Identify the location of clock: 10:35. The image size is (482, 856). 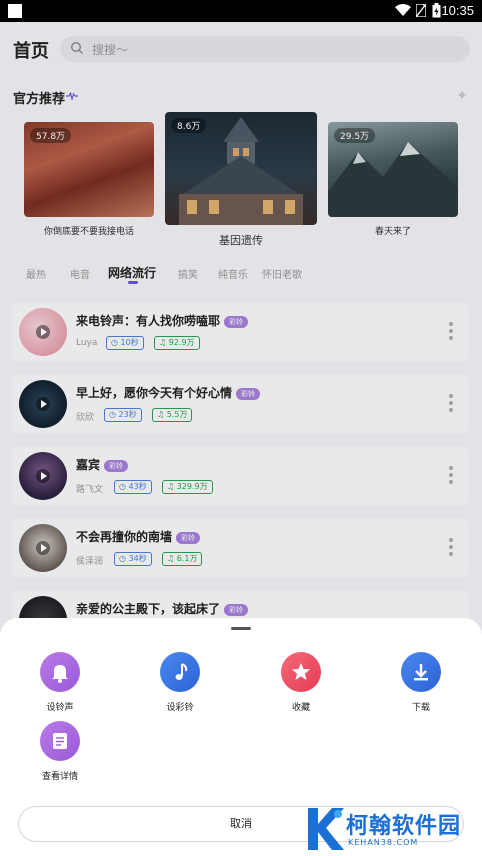
(457, 10).